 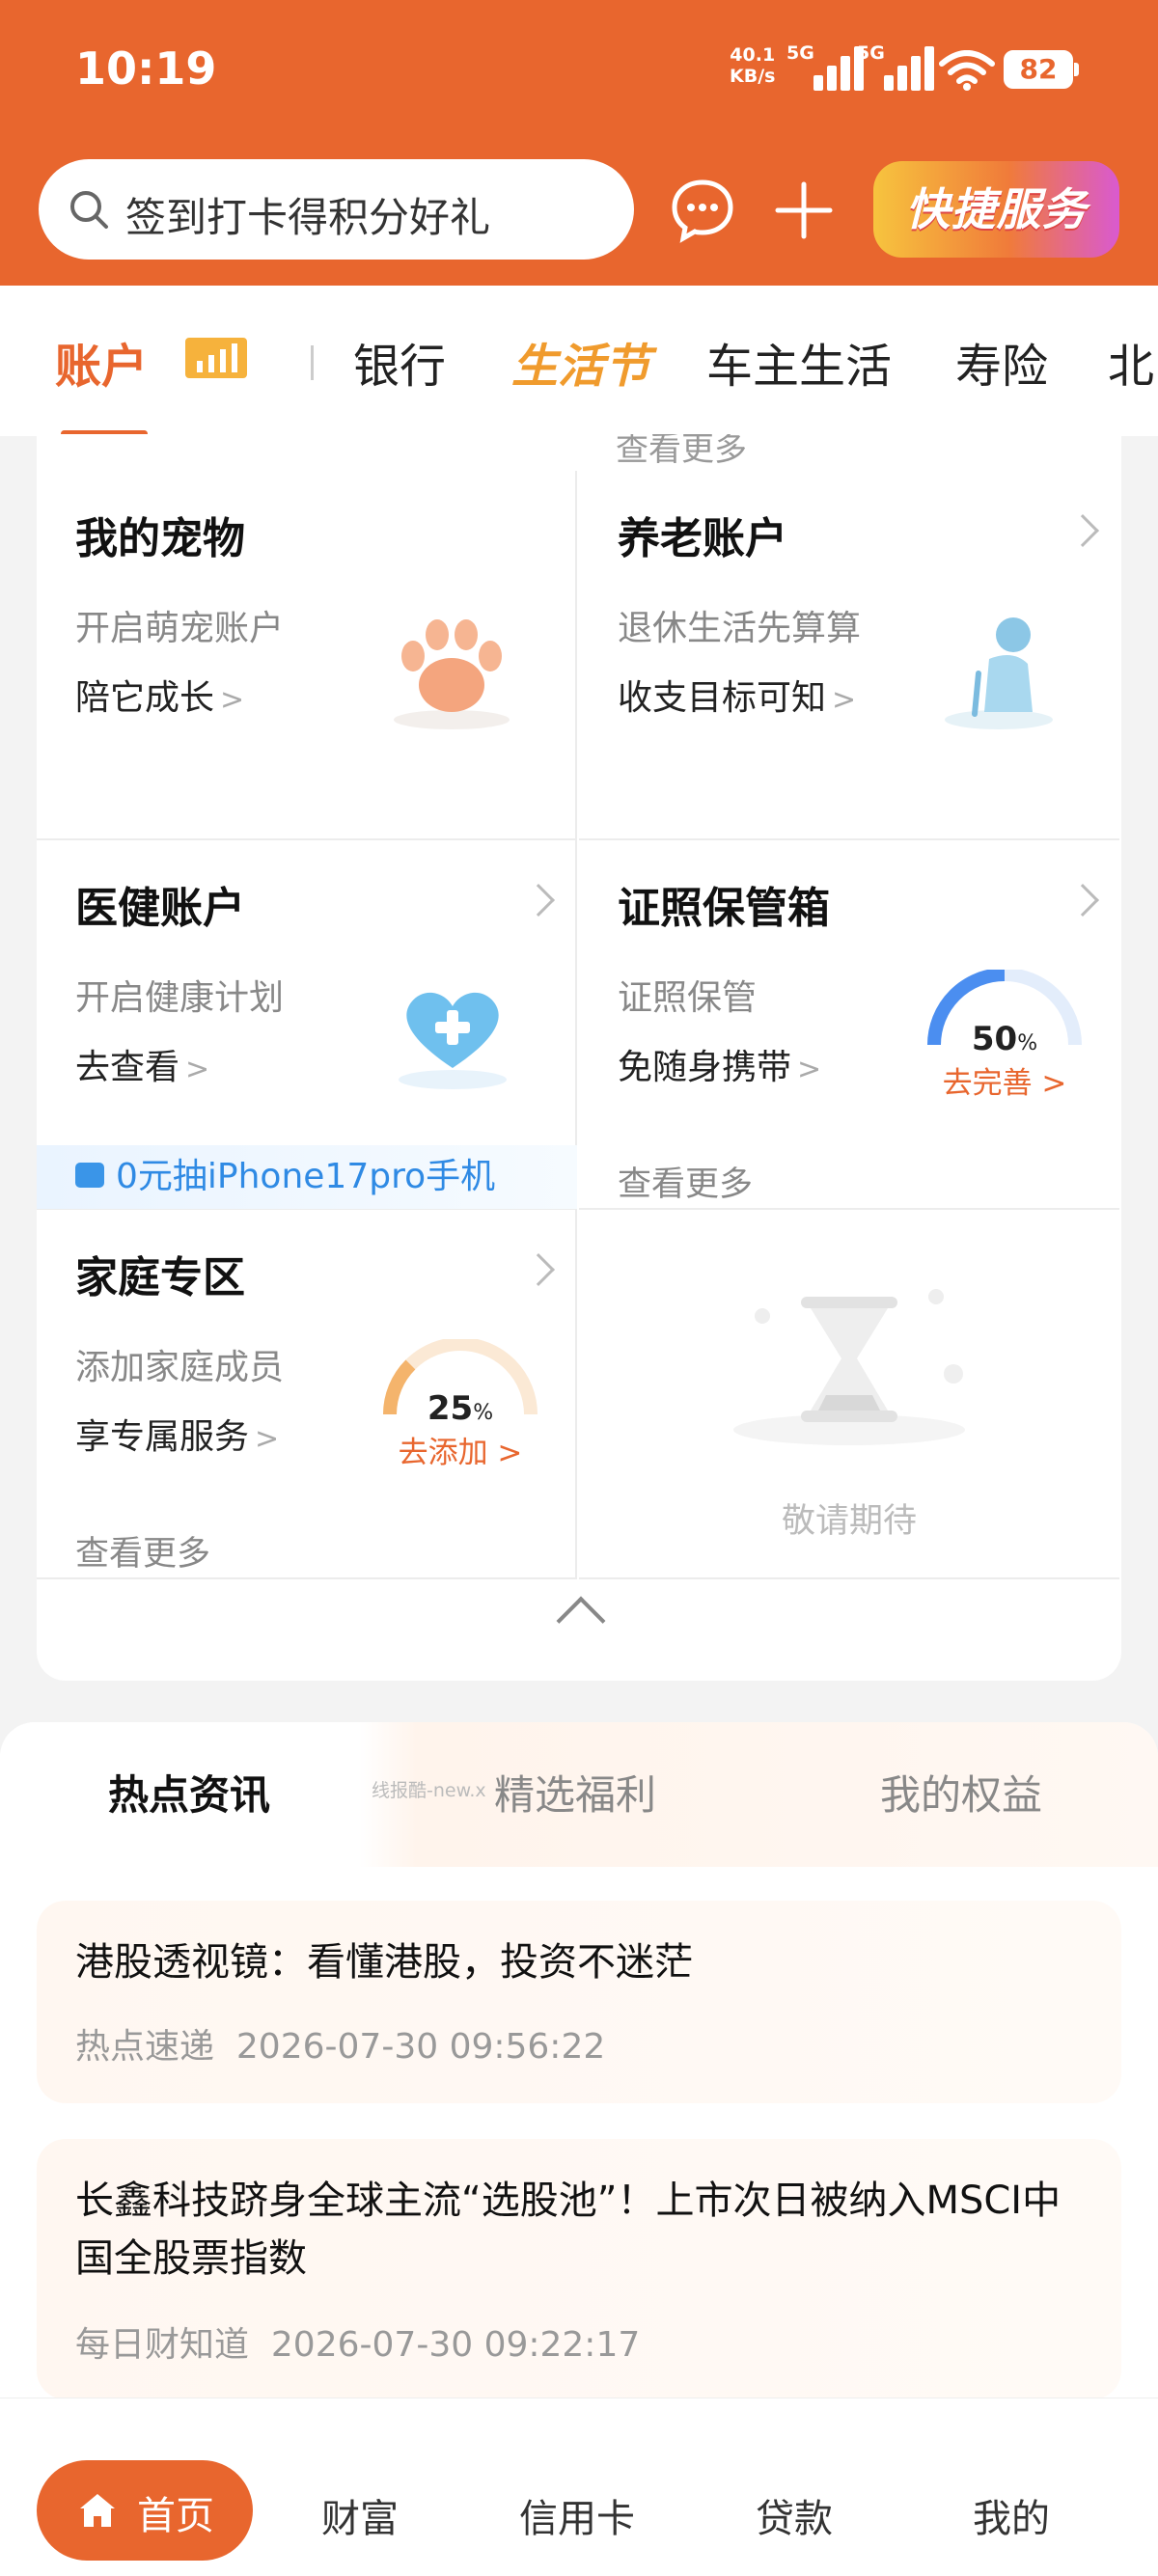 I want to click on documents-more: 查看更多, so click(x=685, y=1182).